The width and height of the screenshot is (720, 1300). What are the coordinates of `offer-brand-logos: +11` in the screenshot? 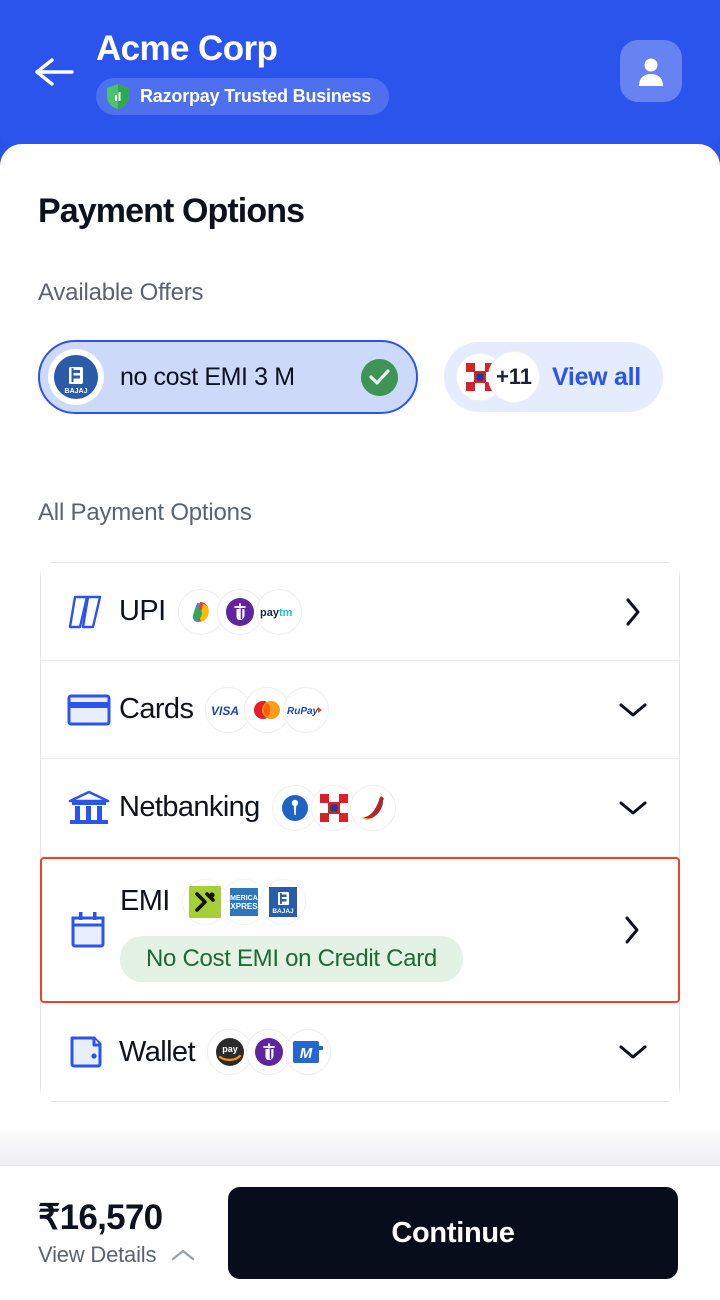 It's located at (498, 377).